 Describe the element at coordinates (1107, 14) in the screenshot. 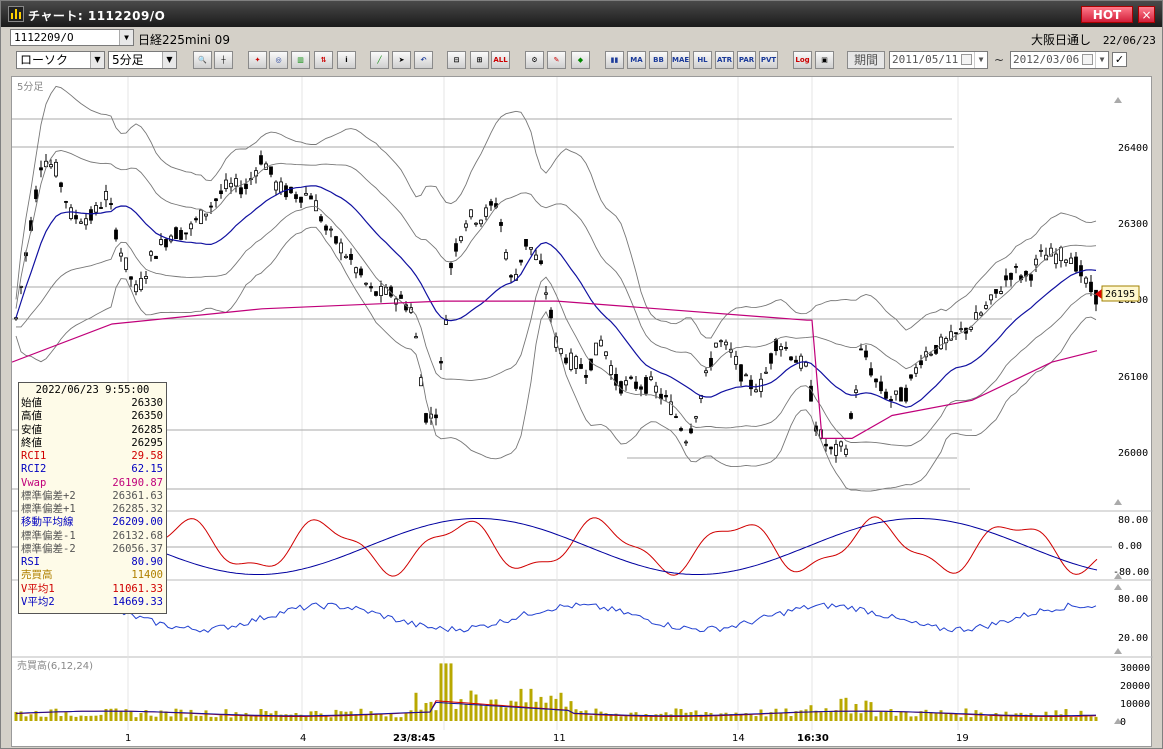

I see `hot-button: HOT` at that location.